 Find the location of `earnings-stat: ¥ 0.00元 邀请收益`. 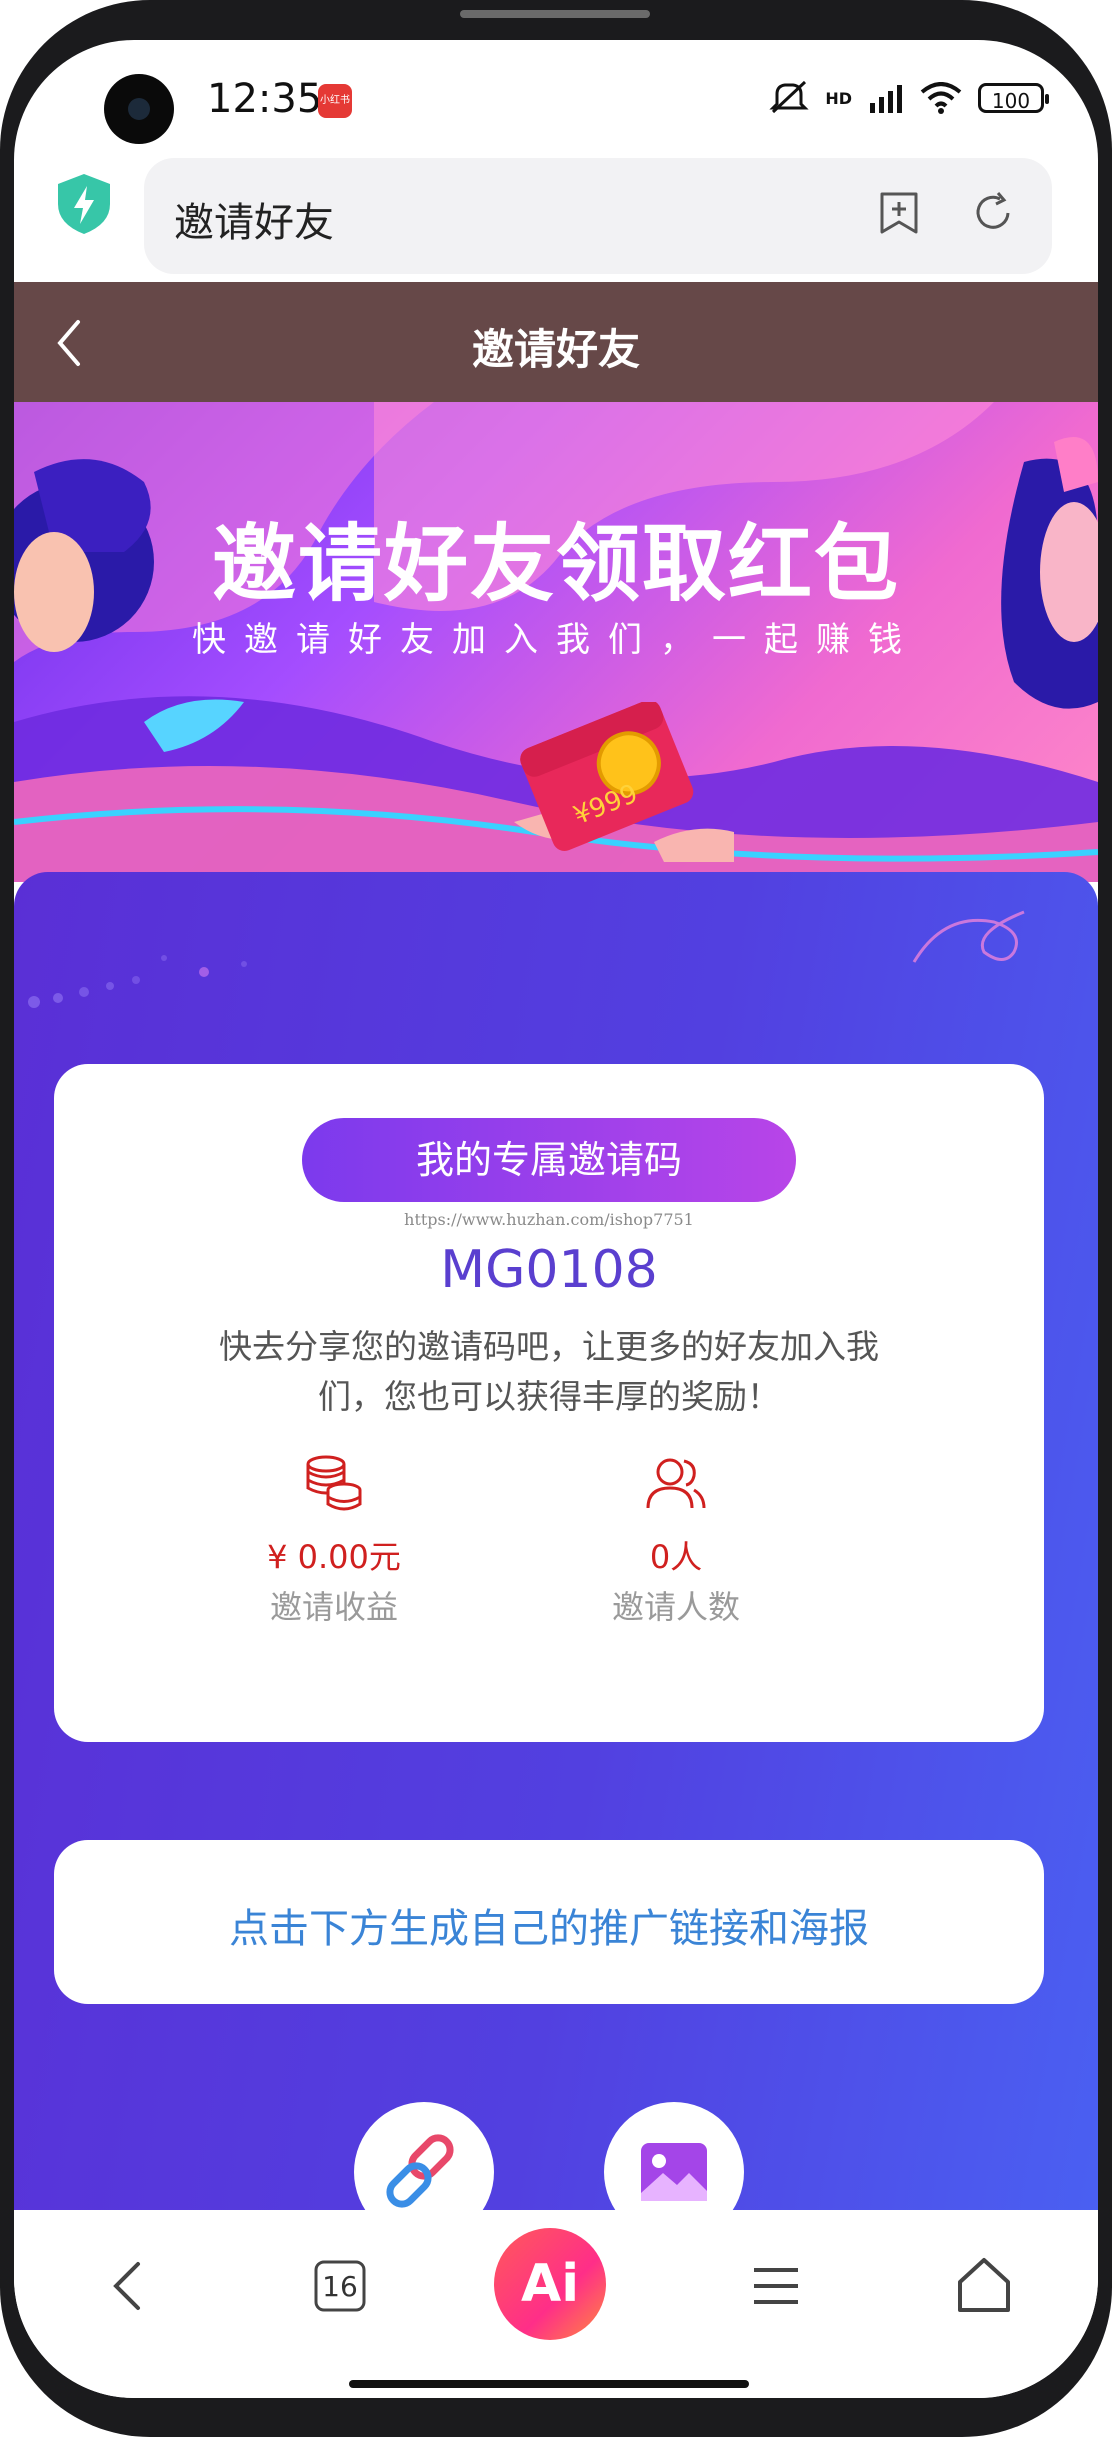

earnings-stat: ¥ 0.00元 邀请收益 is located at coordinates (334, 1540).